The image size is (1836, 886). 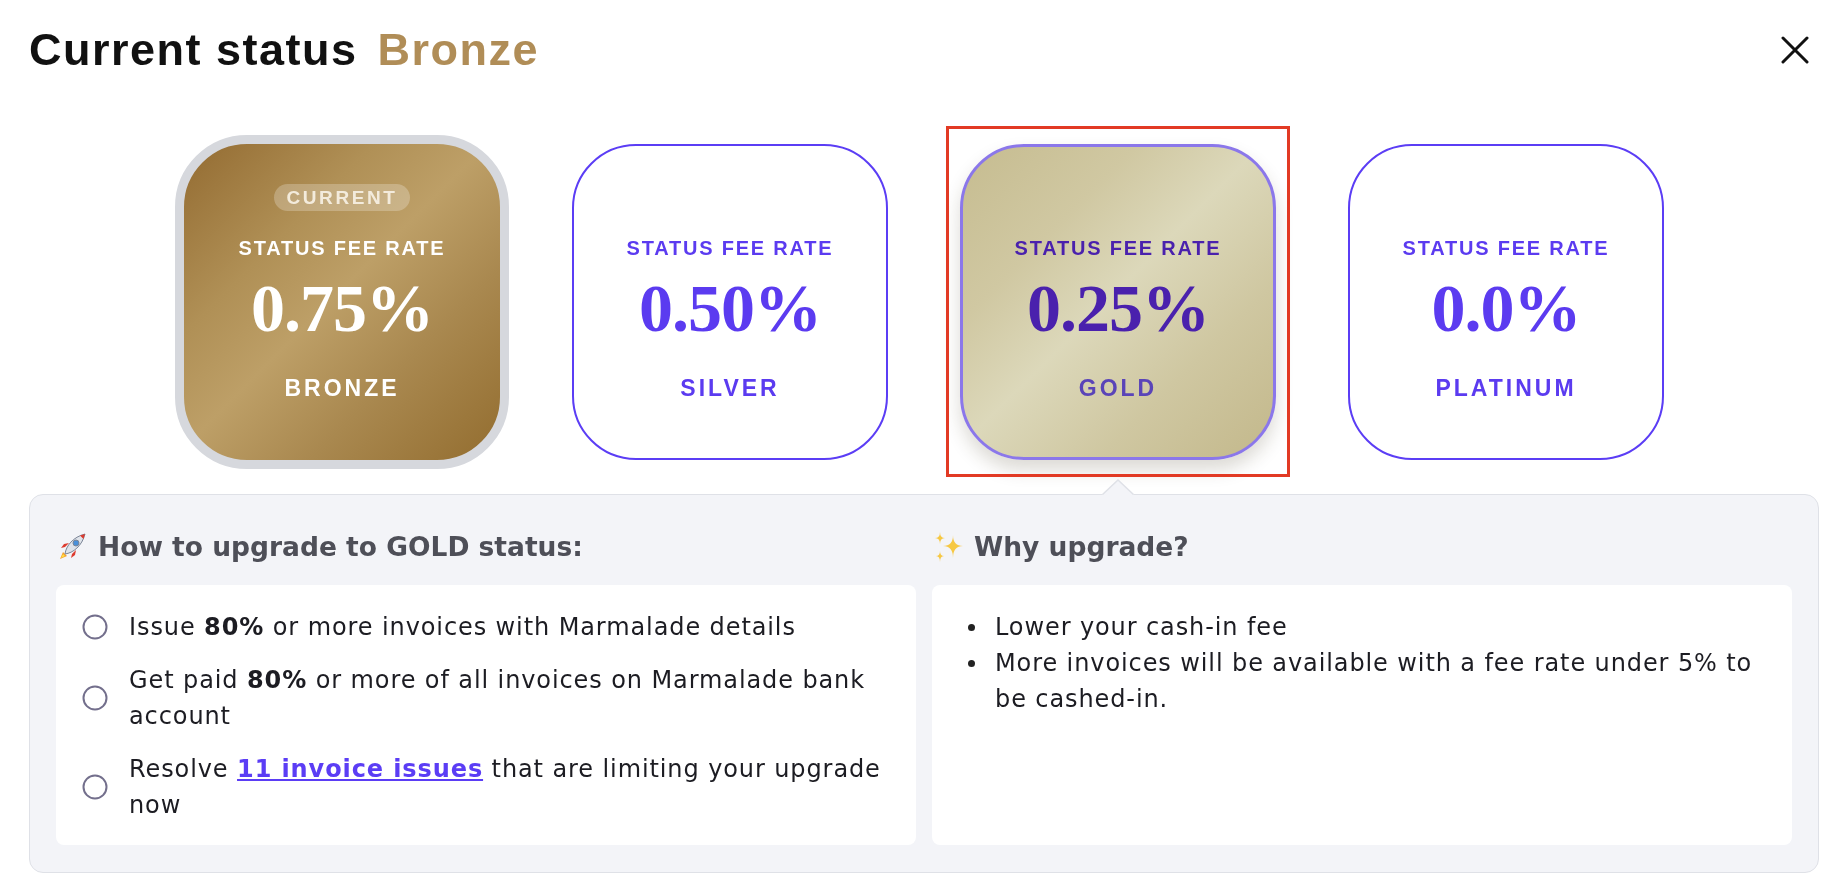 I want to click on tier-name: BRONZE, so click(x=342, y=388).